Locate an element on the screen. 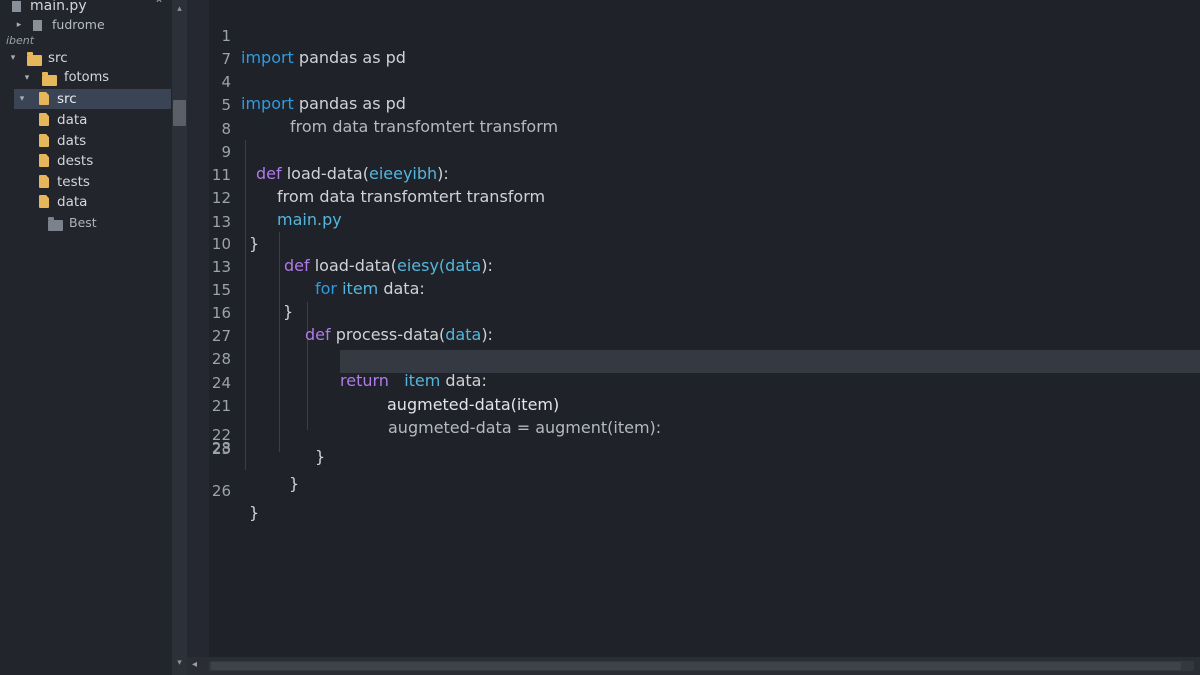 Image resolution: width=1200 pixels, height=675 pixels. line-number: 23 is located at coordinates (221, 449).